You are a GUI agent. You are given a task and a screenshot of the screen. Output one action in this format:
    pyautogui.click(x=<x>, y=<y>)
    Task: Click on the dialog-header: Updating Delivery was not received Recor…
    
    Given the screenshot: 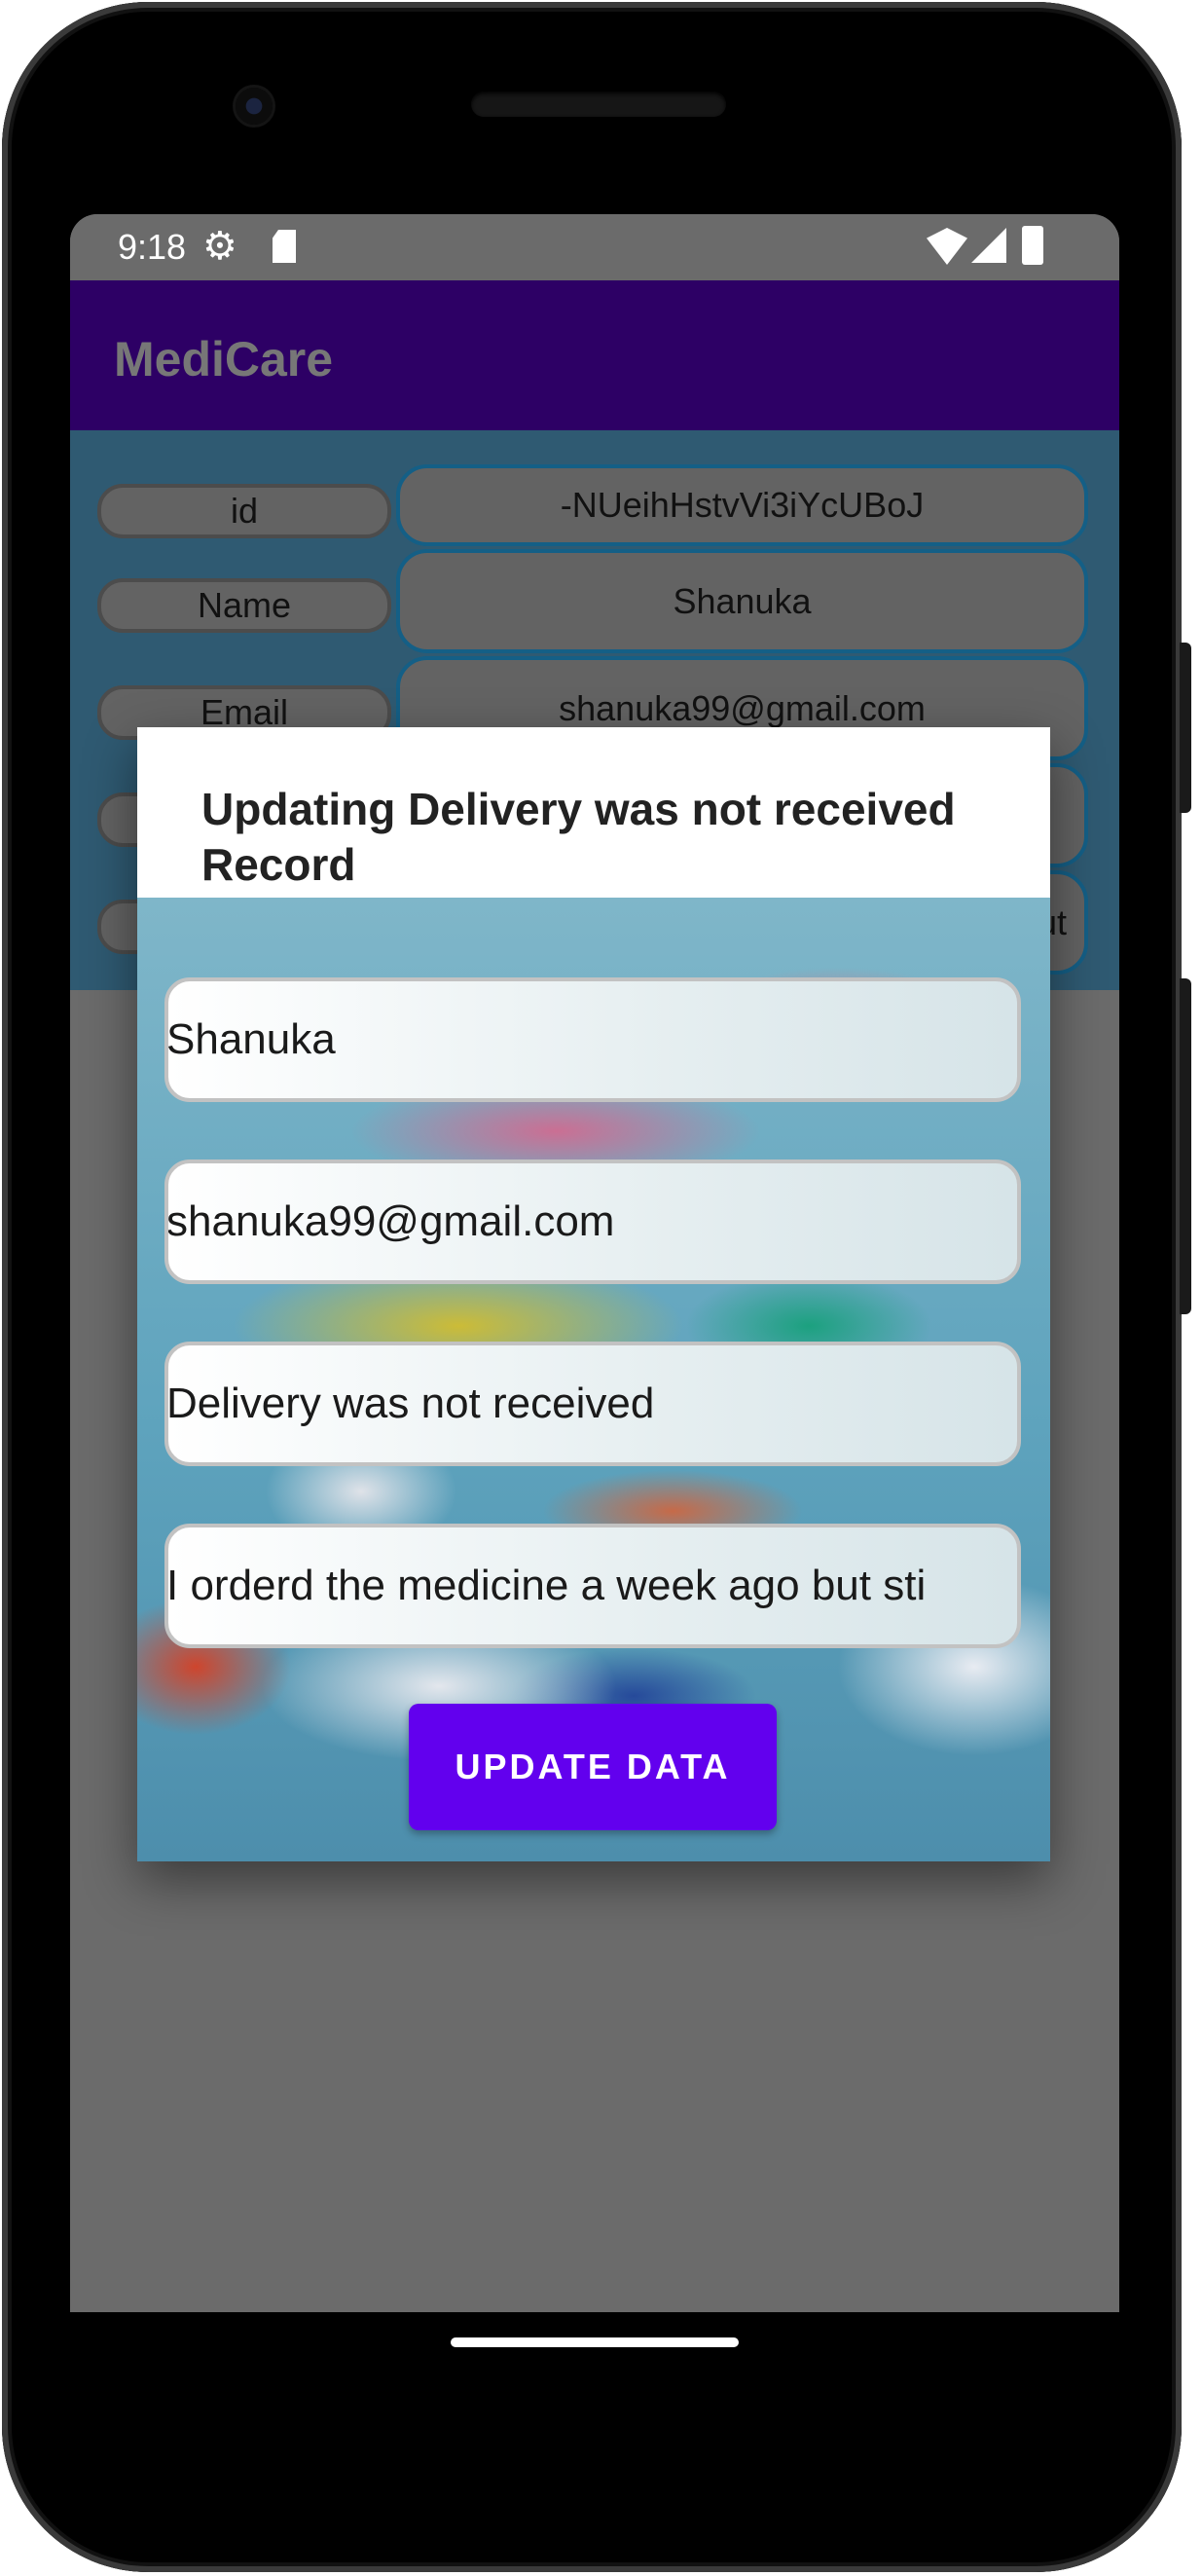 What is the action you would take?
    pyautogui.click(x=593, y=812)
    